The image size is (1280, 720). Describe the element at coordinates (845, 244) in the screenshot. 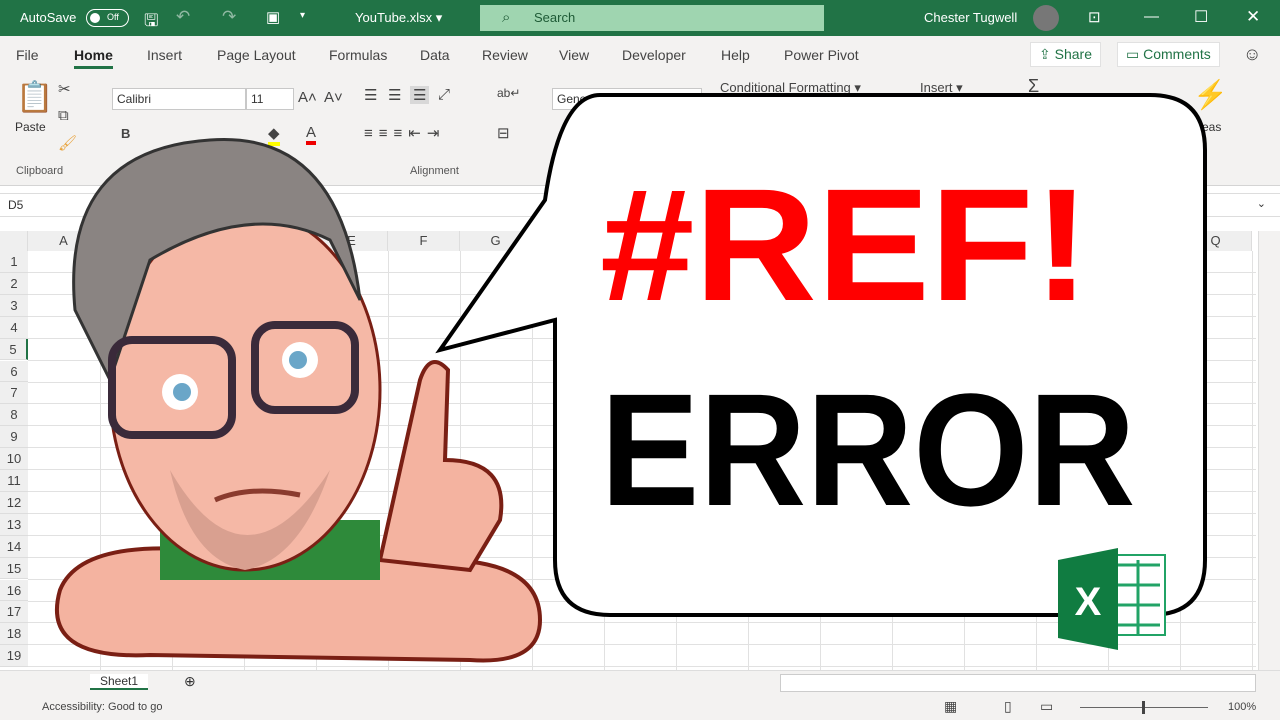

I see `headline-text: #REF!` at that location.